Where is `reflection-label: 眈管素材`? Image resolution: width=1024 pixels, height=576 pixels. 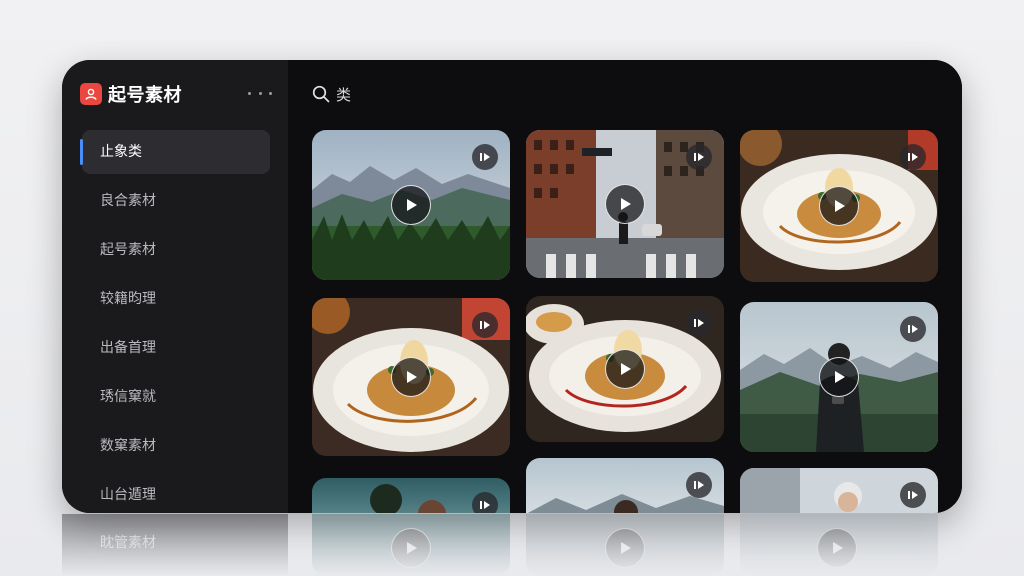 reflection-label: 眈管素材 is located at coordinates (128, 543).